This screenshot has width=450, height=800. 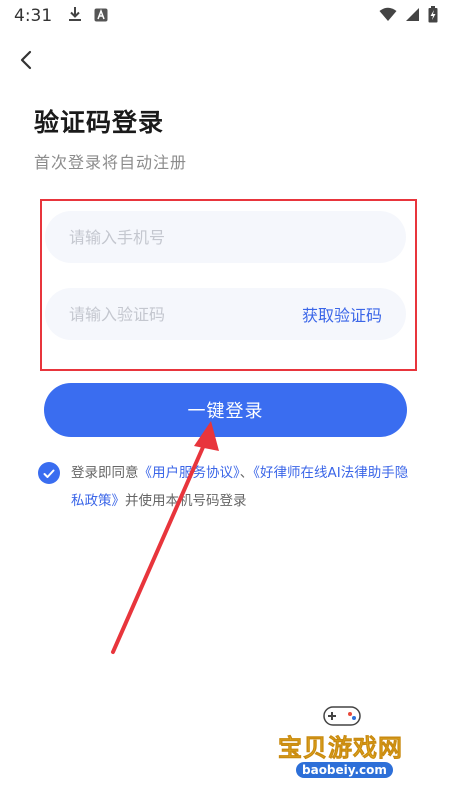 I want to click on download-icon, so click(x=75, y=16).